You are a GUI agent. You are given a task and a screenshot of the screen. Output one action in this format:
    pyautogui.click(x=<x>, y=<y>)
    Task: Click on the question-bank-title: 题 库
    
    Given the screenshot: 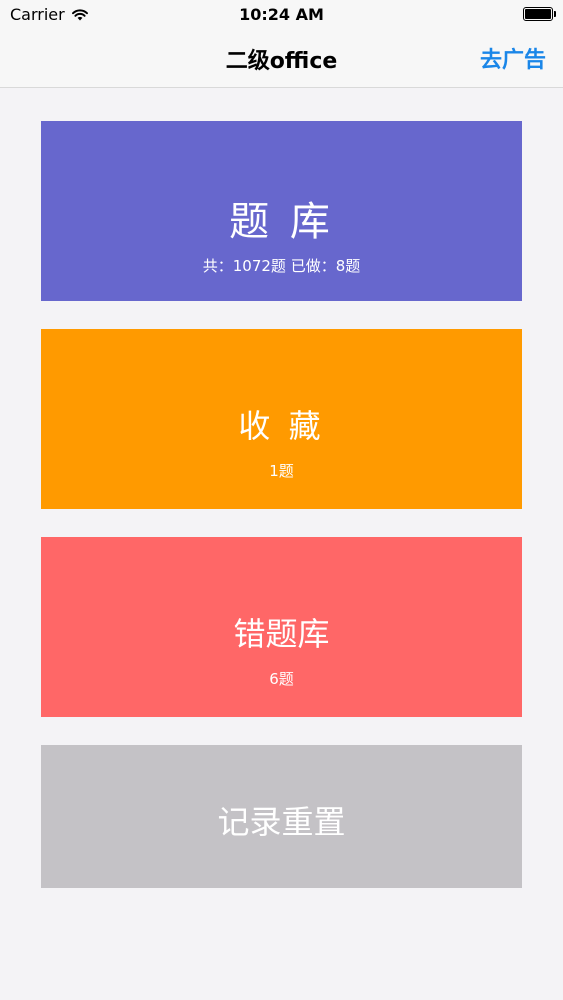 What is the action you would take?
    pyautogui.click(x=281, y=222)
    